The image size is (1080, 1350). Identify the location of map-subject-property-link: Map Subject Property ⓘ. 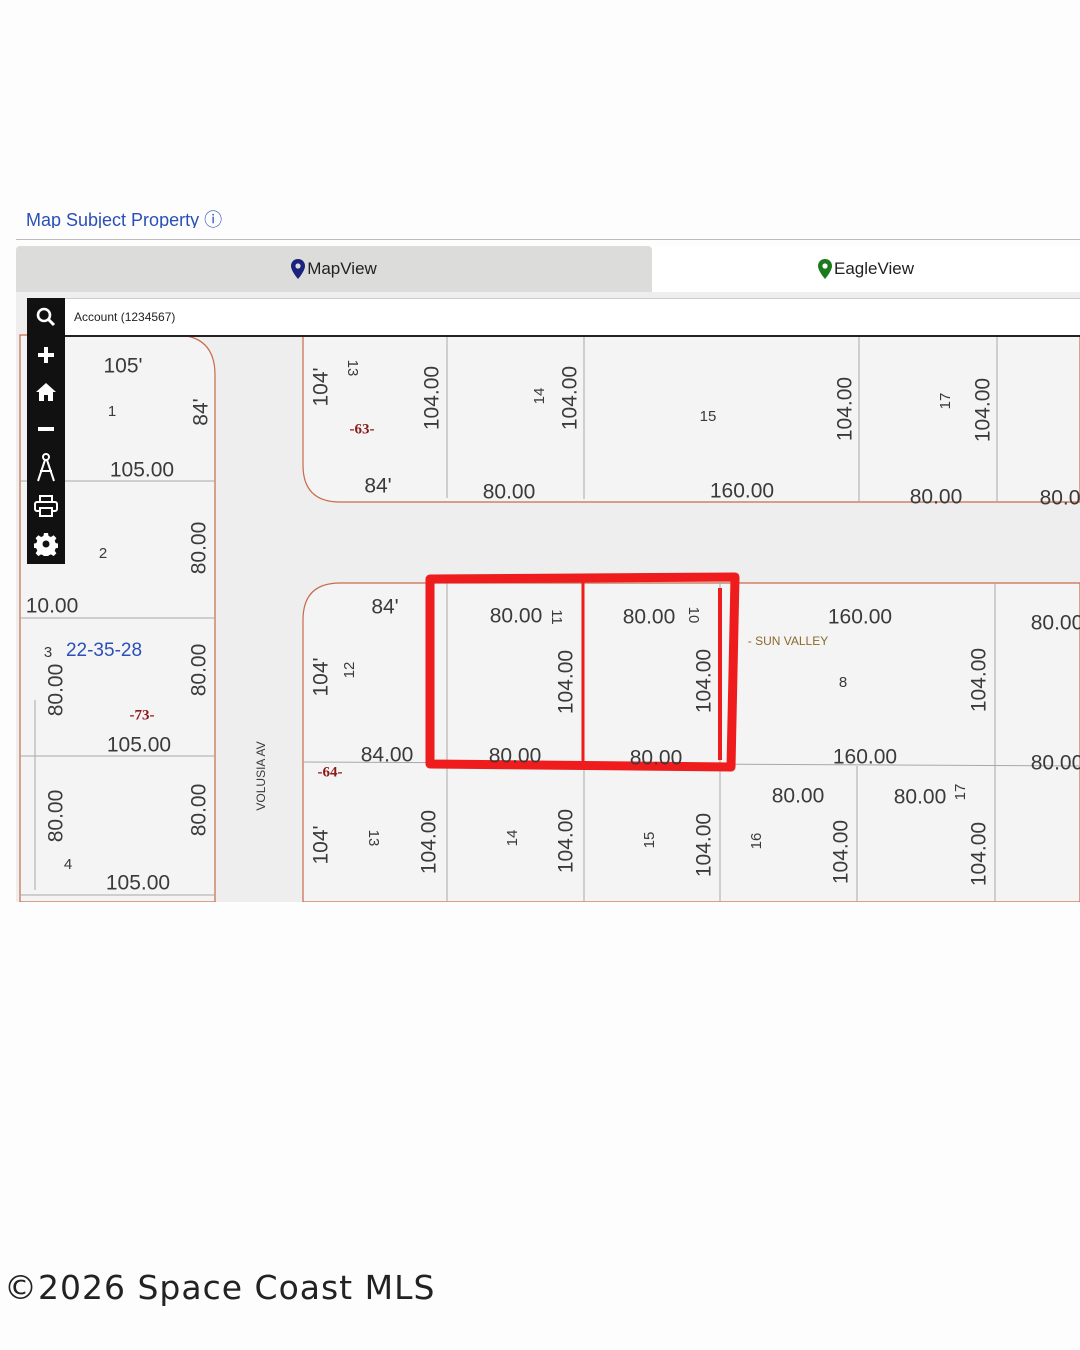
(124, 217).